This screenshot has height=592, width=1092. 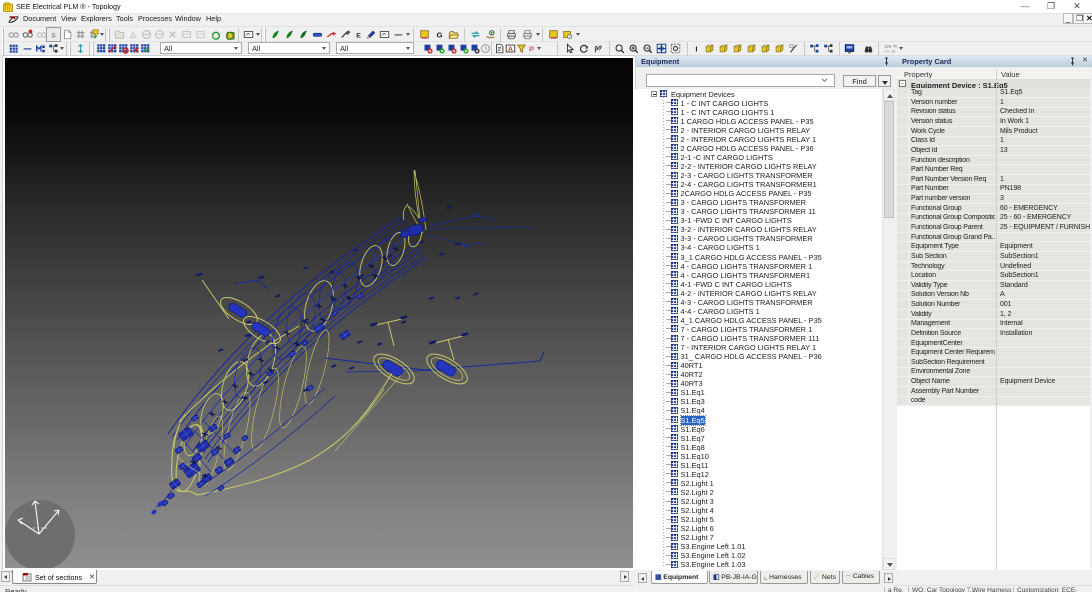 What do you see at coordinates (53, 35) in the screenshot?
I see `svg-text: S` at bounding box center [53, 35].